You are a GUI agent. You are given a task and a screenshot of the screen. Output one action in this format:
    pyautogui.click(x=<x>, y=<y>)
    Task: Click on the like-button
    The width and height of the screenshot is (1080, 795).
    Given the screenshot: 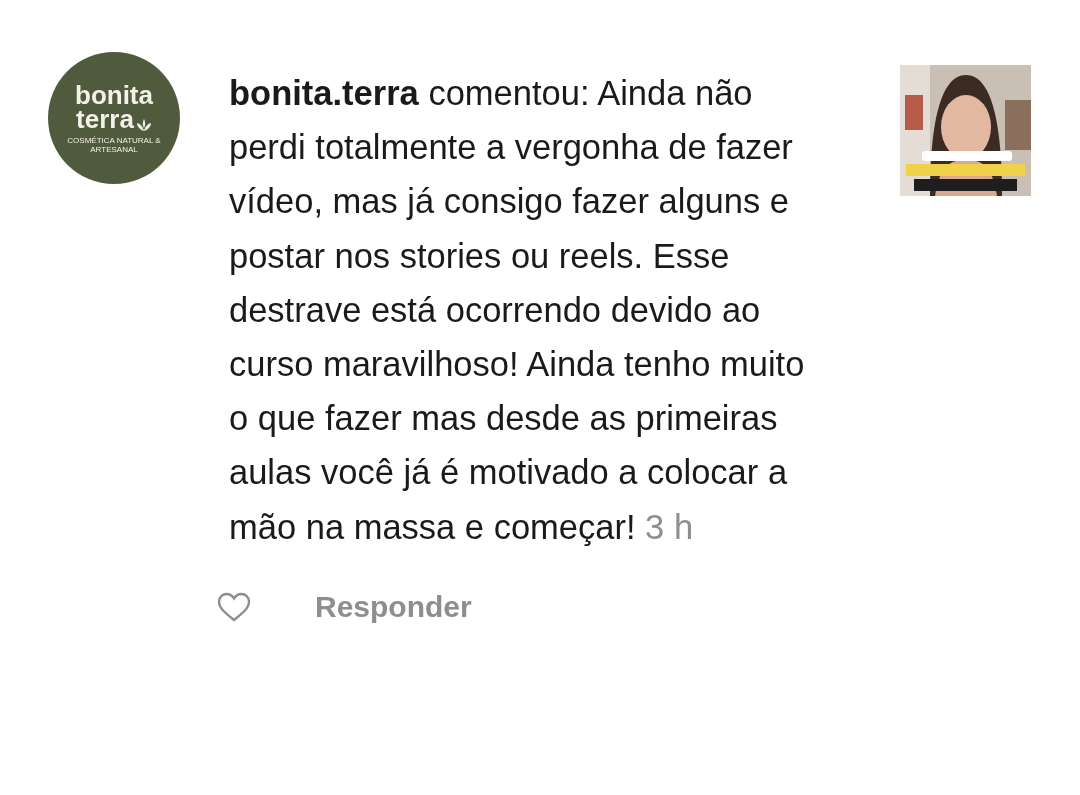 What is the action you would take?
    pyautogui.click(x=234, y=606)
    